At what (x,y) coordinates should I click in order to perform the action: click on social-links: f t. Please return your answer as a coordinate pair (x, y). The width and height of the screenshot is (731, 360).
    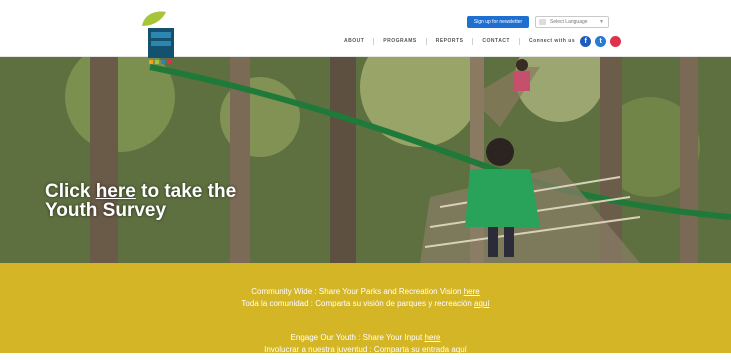
    Looking at the image, I should click on (601, 41).